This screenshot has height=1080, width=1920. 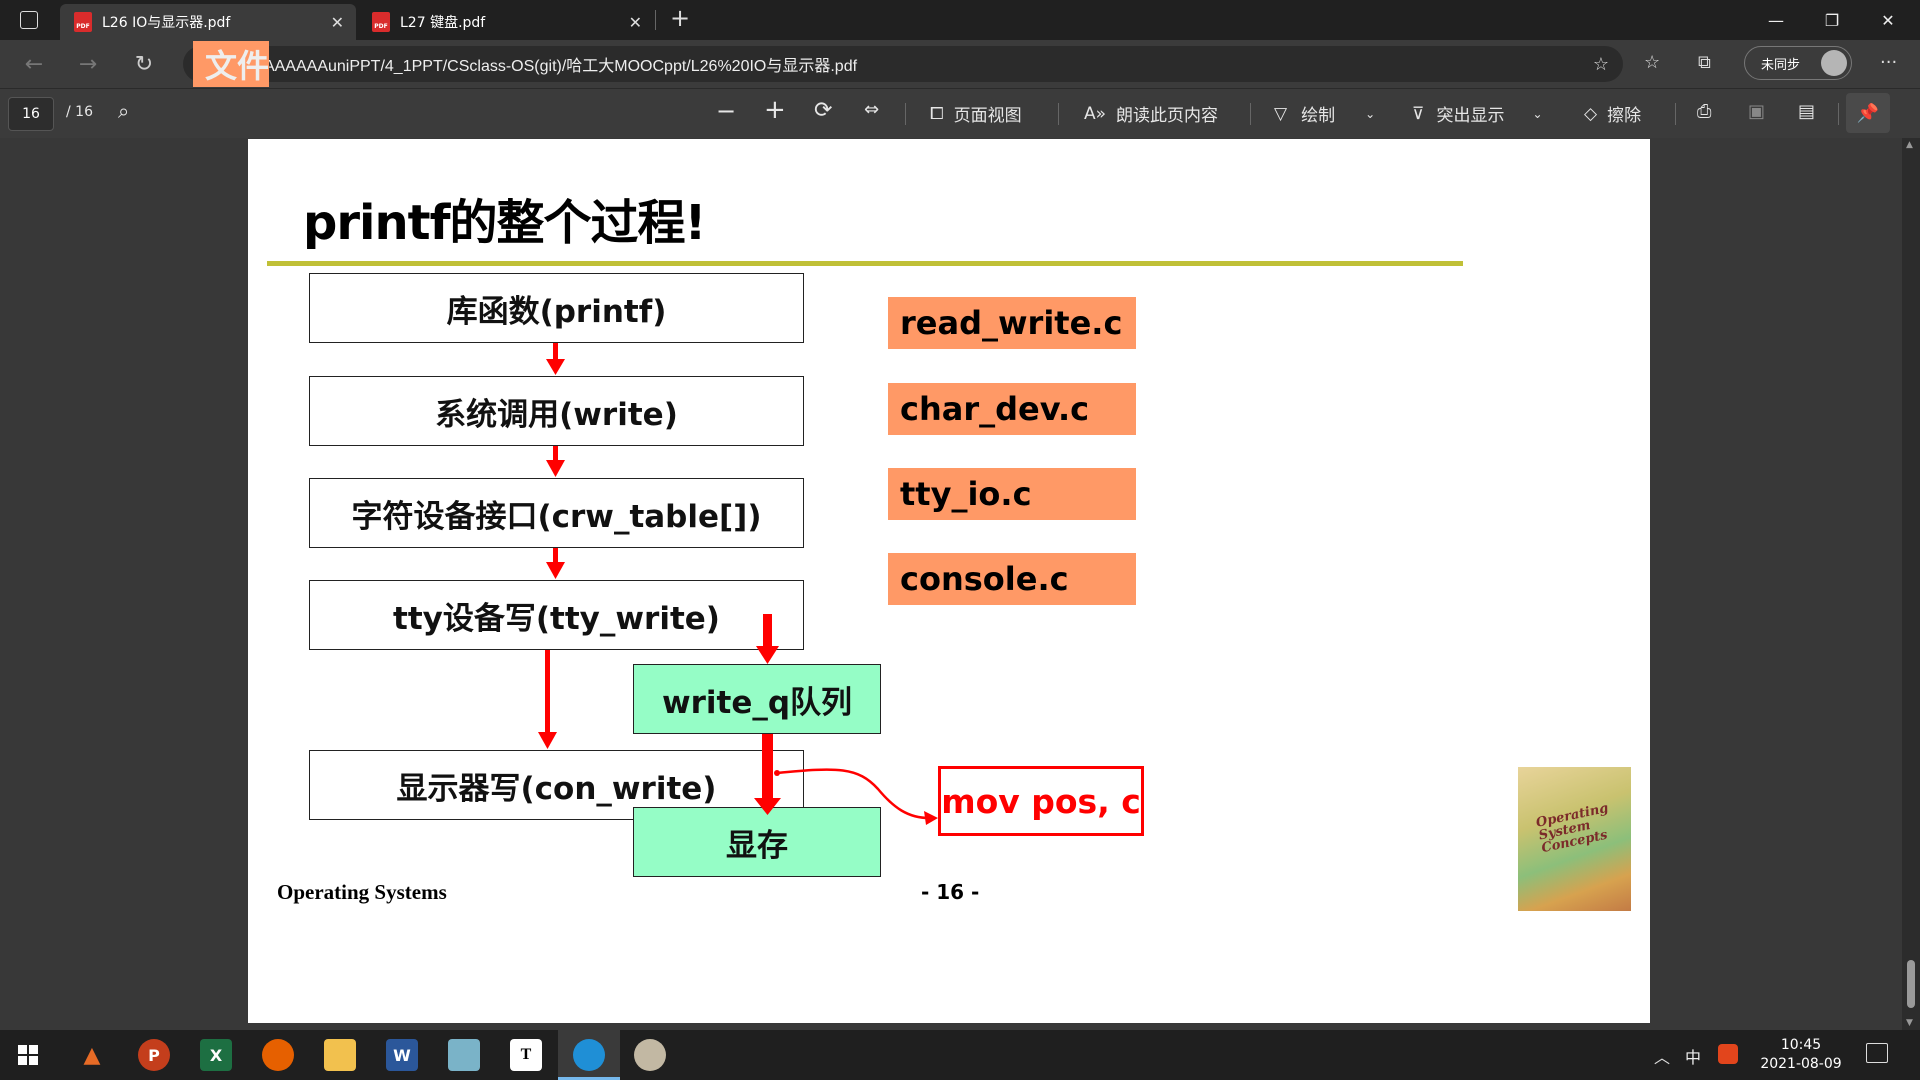 What do you see at coordinates (1652, 62) in the screenshot?
I see `favorites-icon: ☆` at bounding box center [1652, 62].